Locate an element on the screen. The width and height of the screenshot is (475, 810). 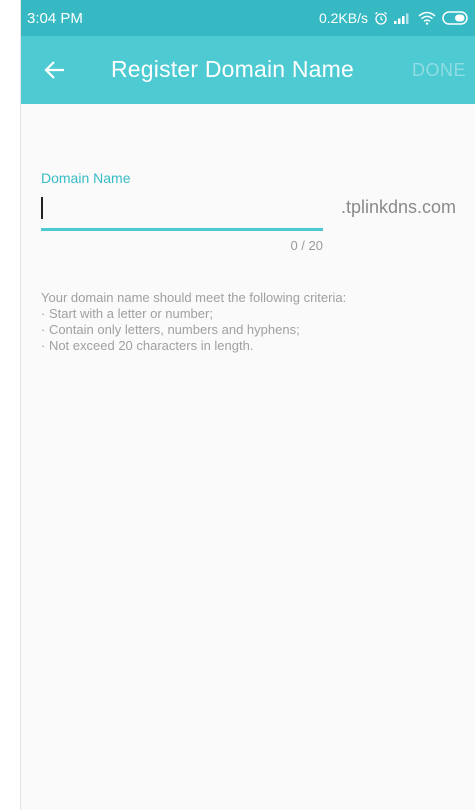
network-speed: 0.2KB/s is located at coordinates (343, 18).